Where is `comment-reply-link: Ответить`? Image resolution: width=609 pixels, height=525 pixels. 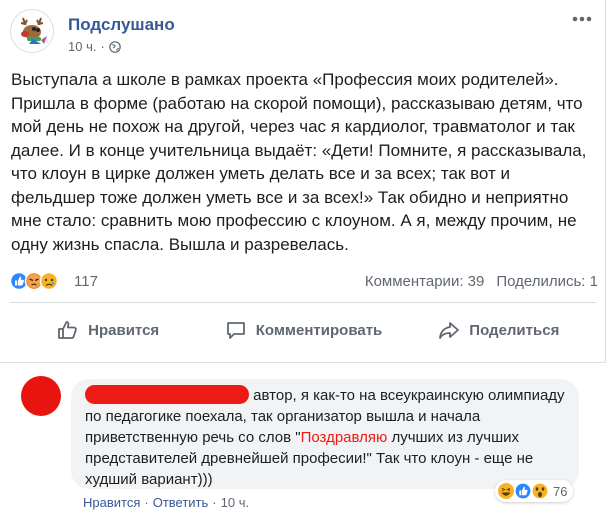
comment-reply-link: Ответить is located at coordinates (181, 502).